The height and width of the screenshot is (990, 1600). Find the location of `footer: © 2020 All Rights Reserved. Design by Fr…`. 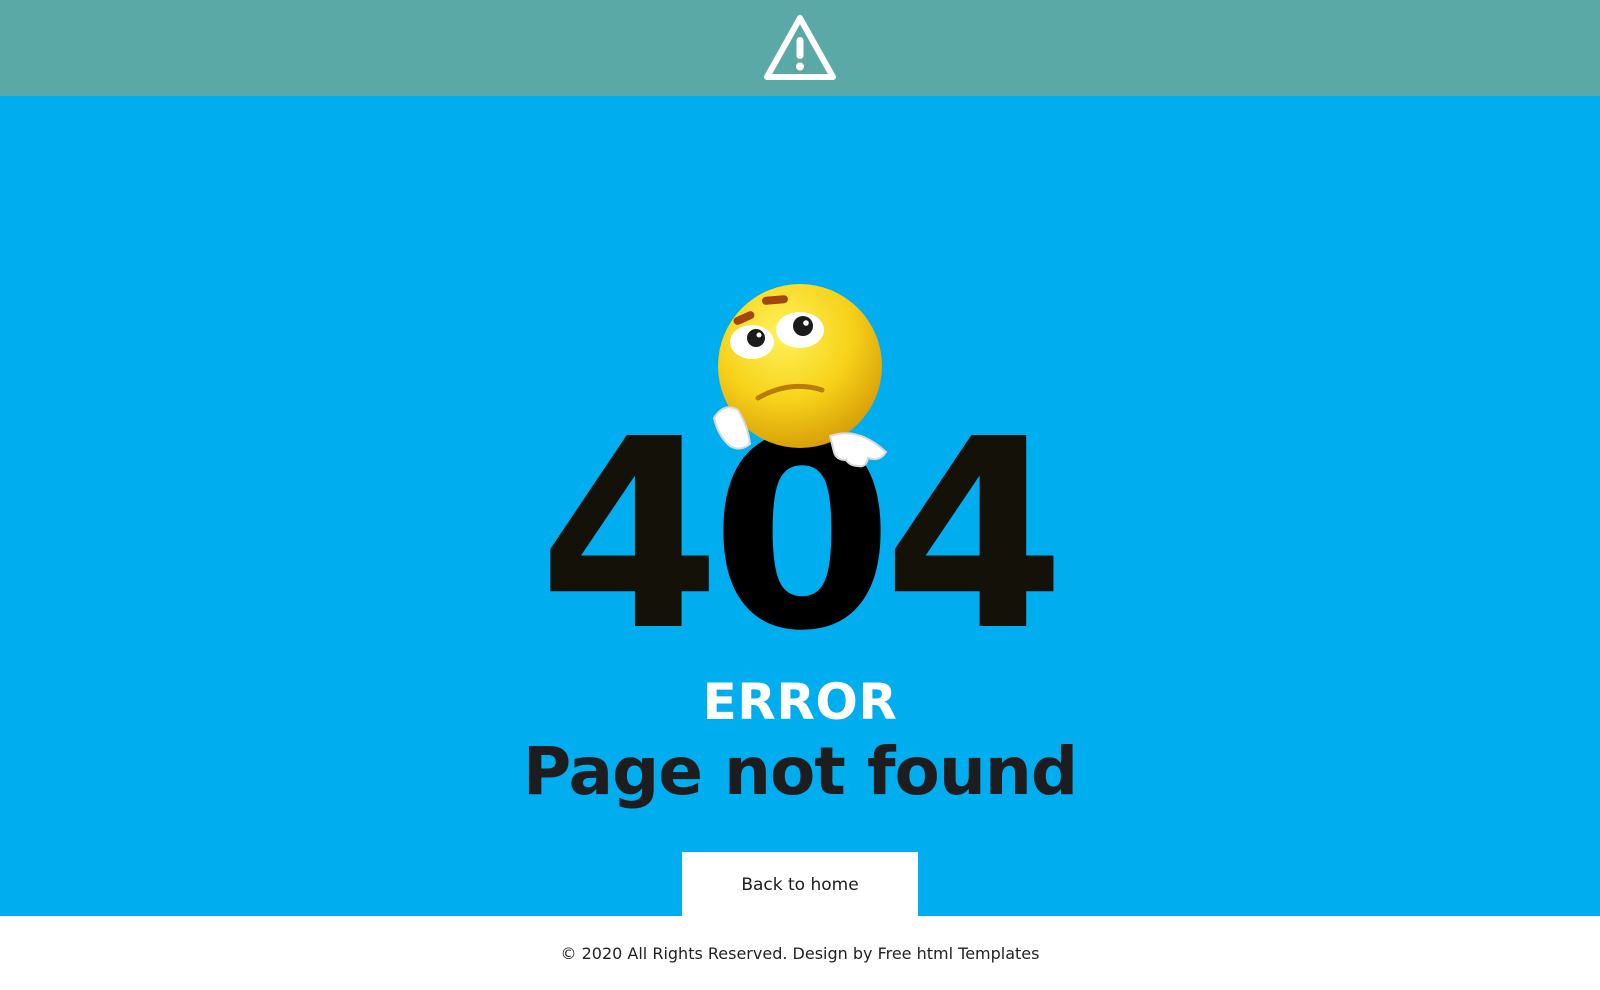

footer: © 2020 All Rights Reserved. Design by Fr… is located at coordinates (800, 953).